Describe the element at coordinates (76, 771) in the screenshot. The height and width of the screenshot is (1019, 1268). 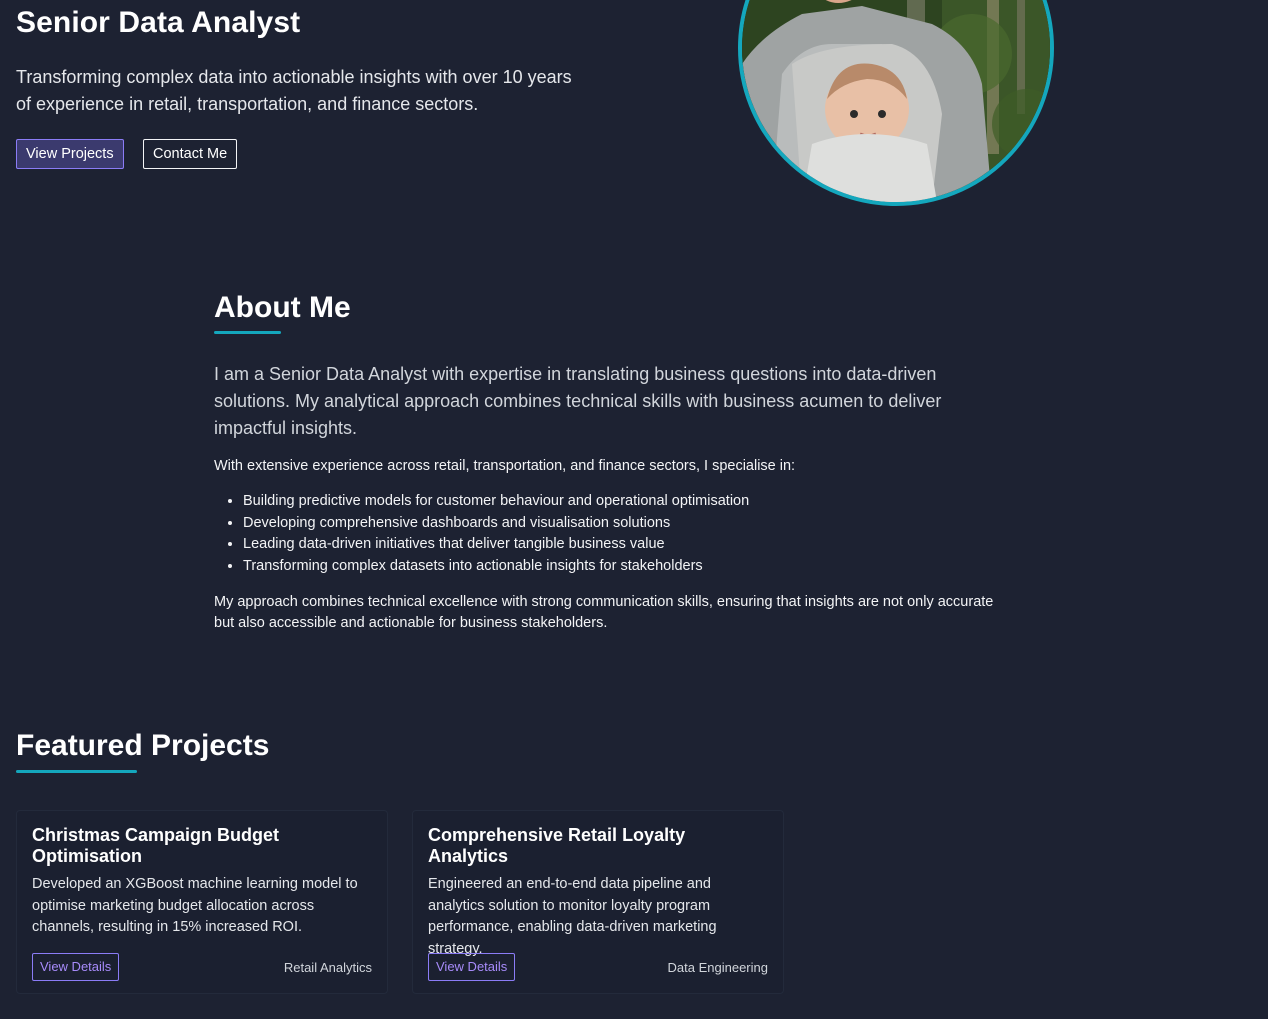
I see `projects-title-underline` at that location.